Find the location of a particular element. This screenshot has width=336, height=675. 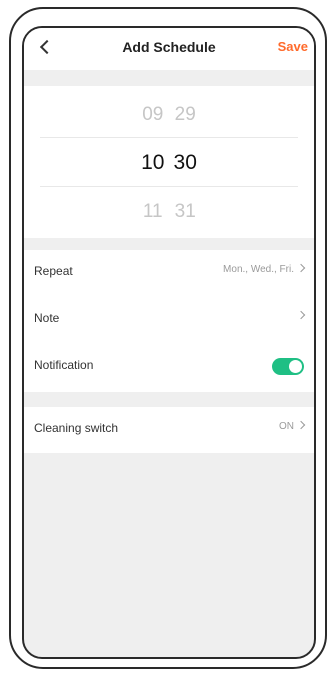

cleaning-switch-label: Cleaning switch is located at coordinates (76, 428).